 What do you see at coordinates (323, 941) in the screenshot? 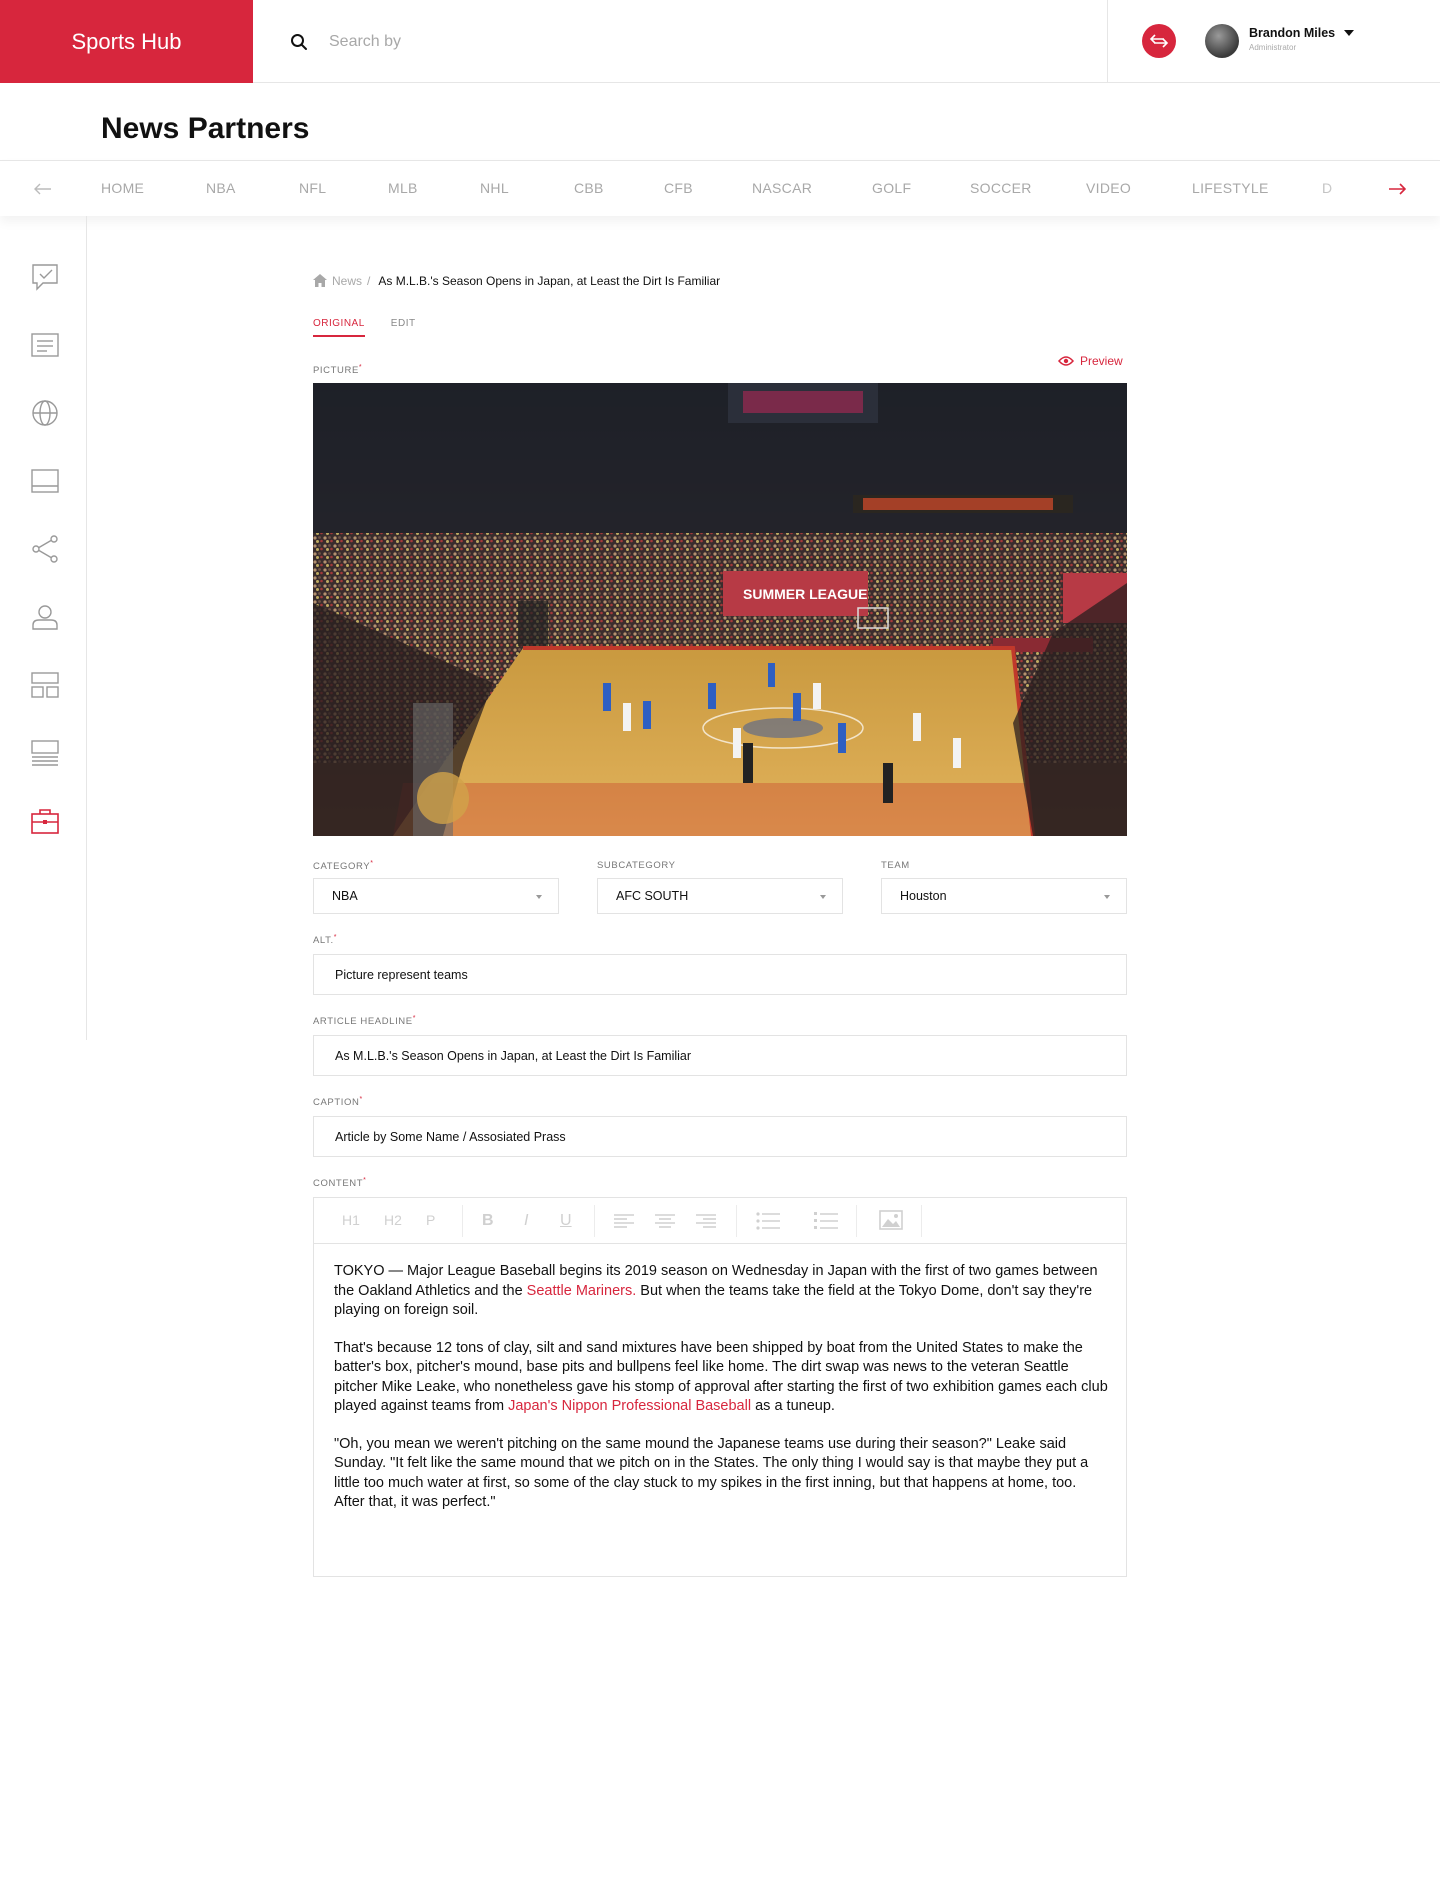
I see `alt-label-text: ALT.` at bounding box center [323, 941].